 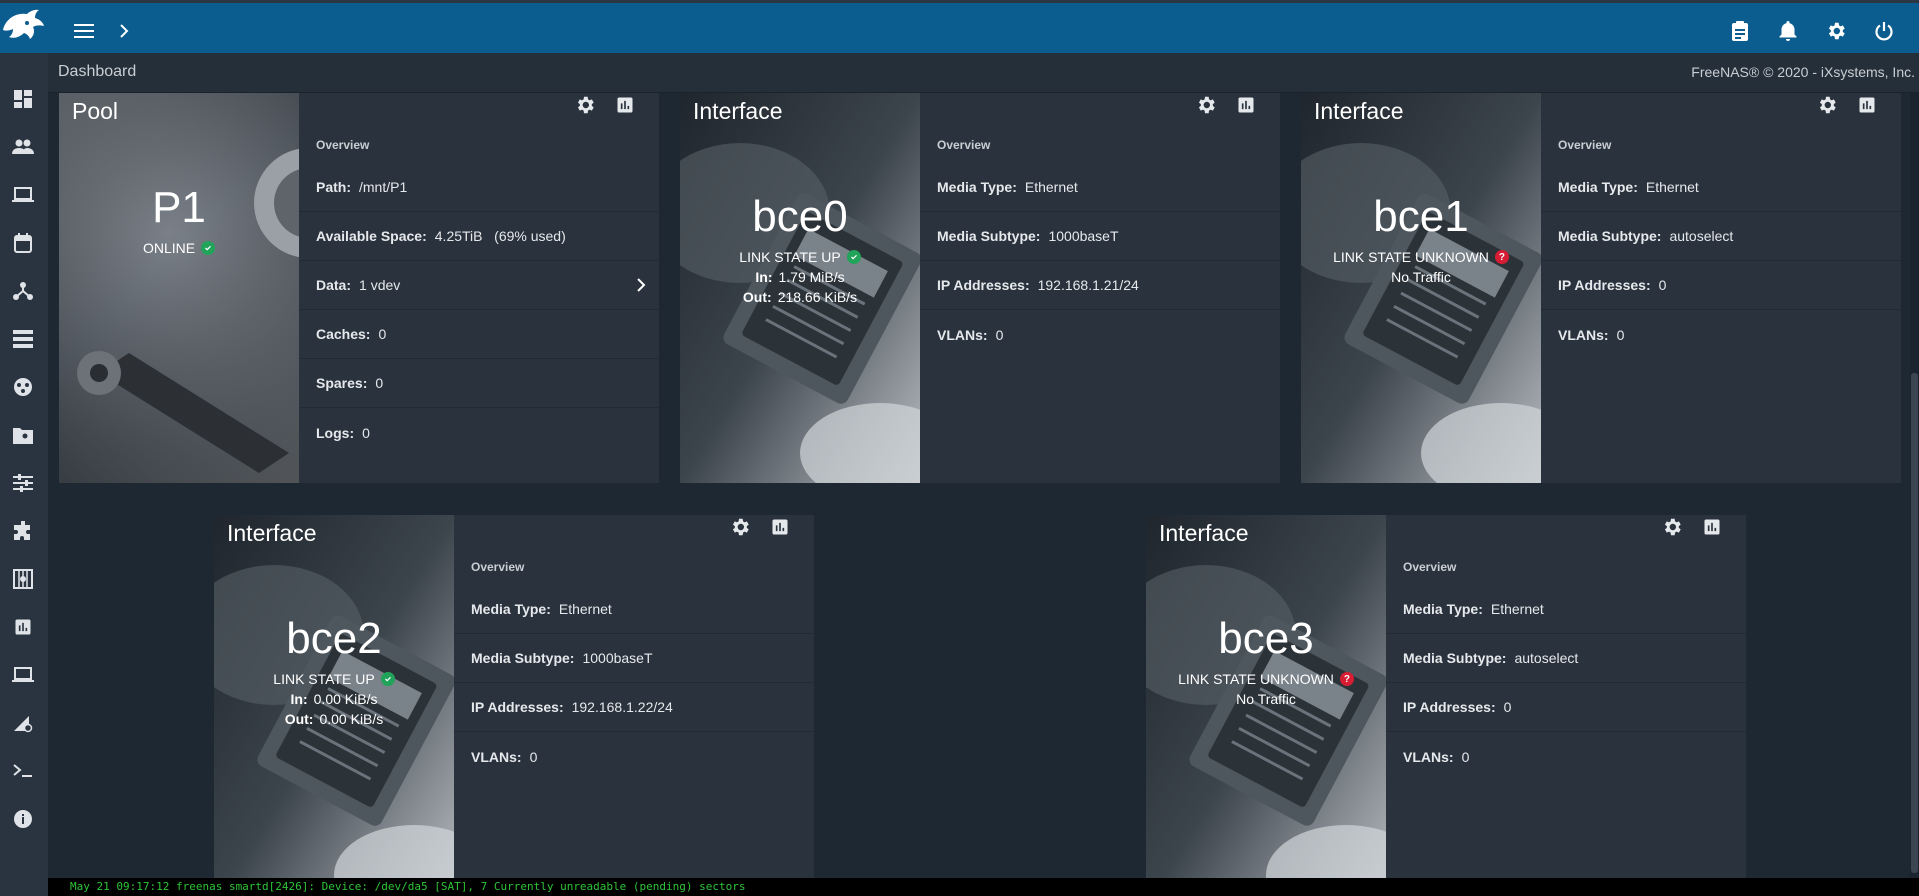 What do you see at coordinates (23, 99) in the screenshot?
I see `dashboard-icon` at bounding box center [23, 99].